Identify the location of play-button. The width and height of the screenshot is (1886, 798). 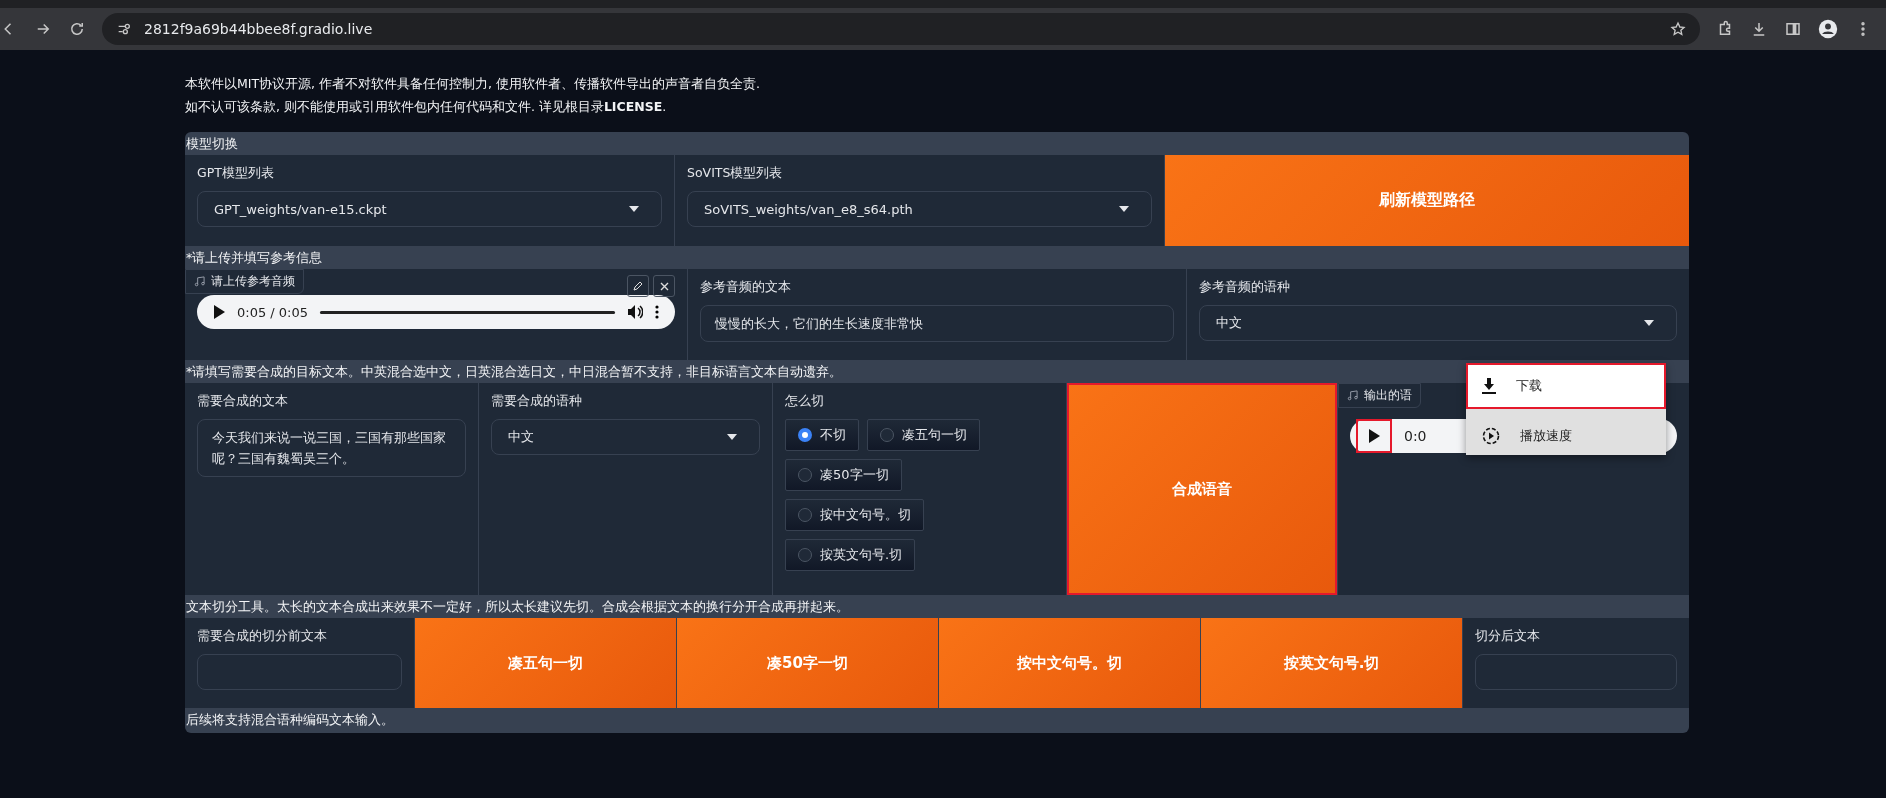
(1374, 436).